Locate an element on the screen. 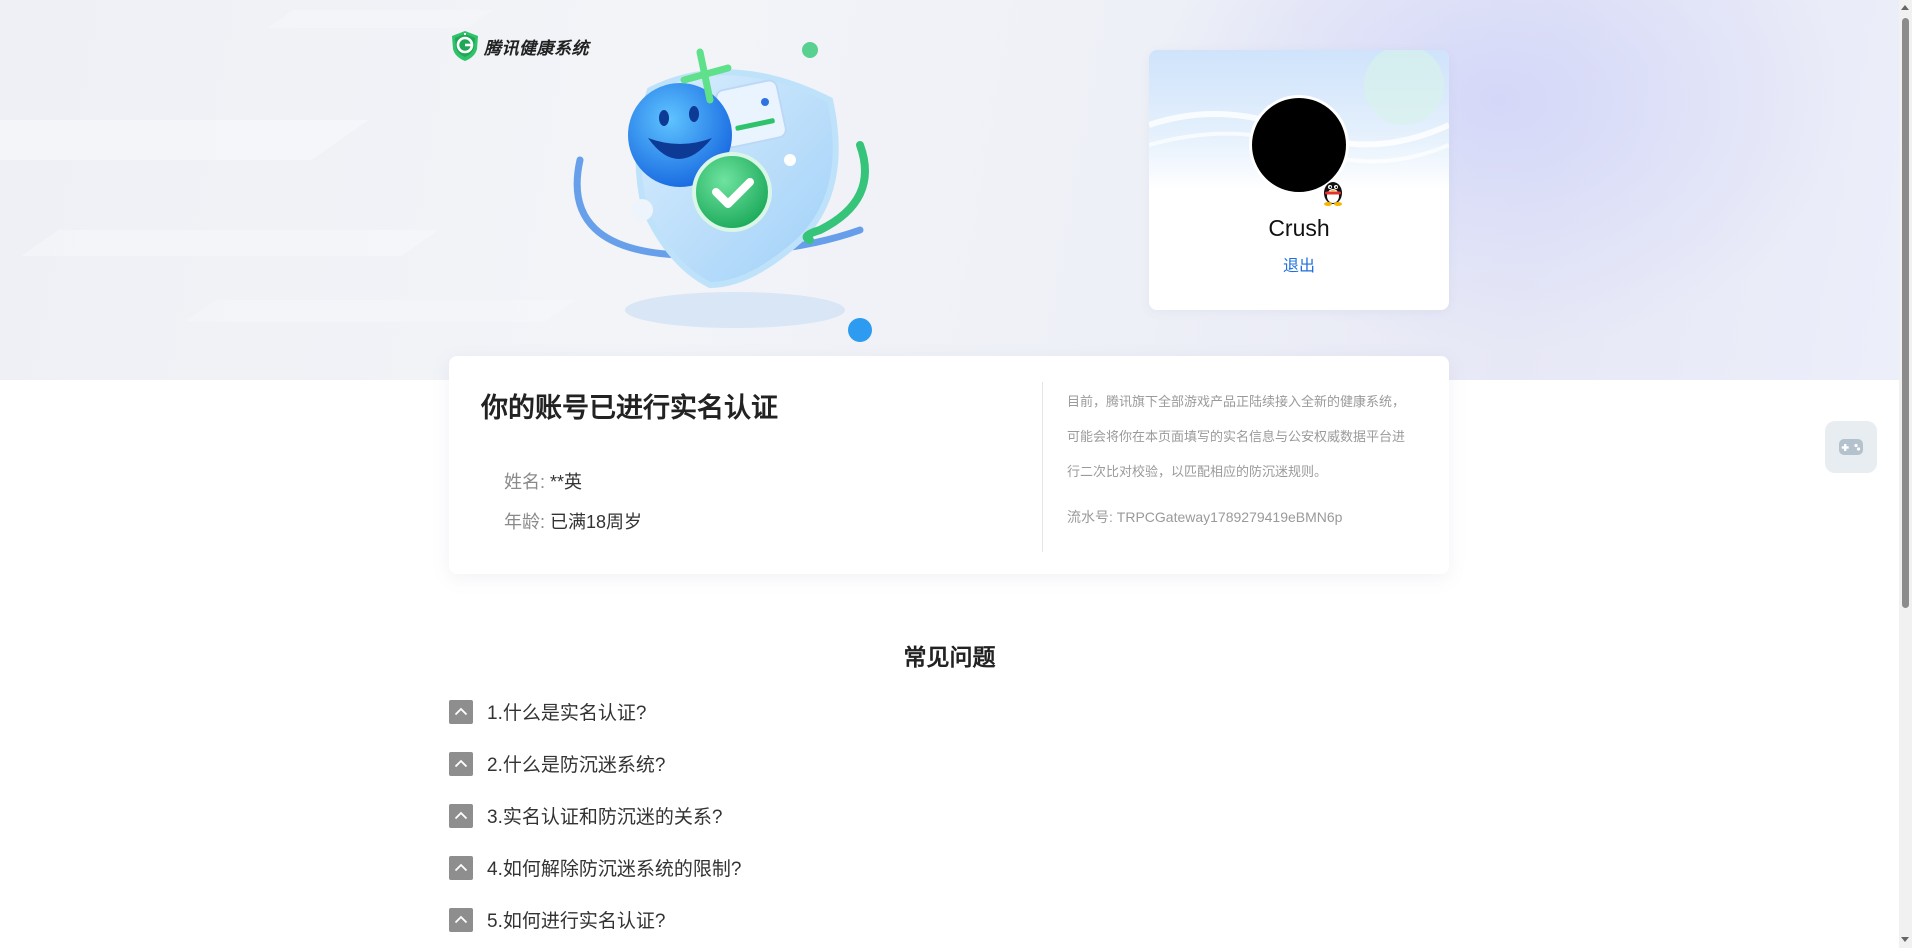 The image size is (1912, 948). faq-question: 2.什么是防沉迷系统? is located at coordinates (576, 763).